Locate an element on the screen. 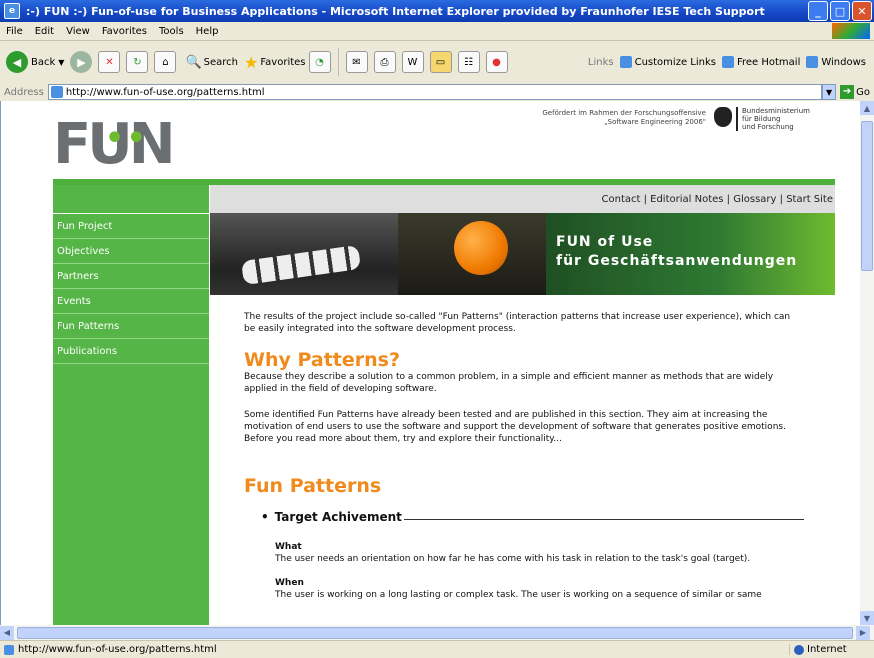 The height and width of the screenshot is (658, 874). menu-file: File is located at coordinates (14, 31).